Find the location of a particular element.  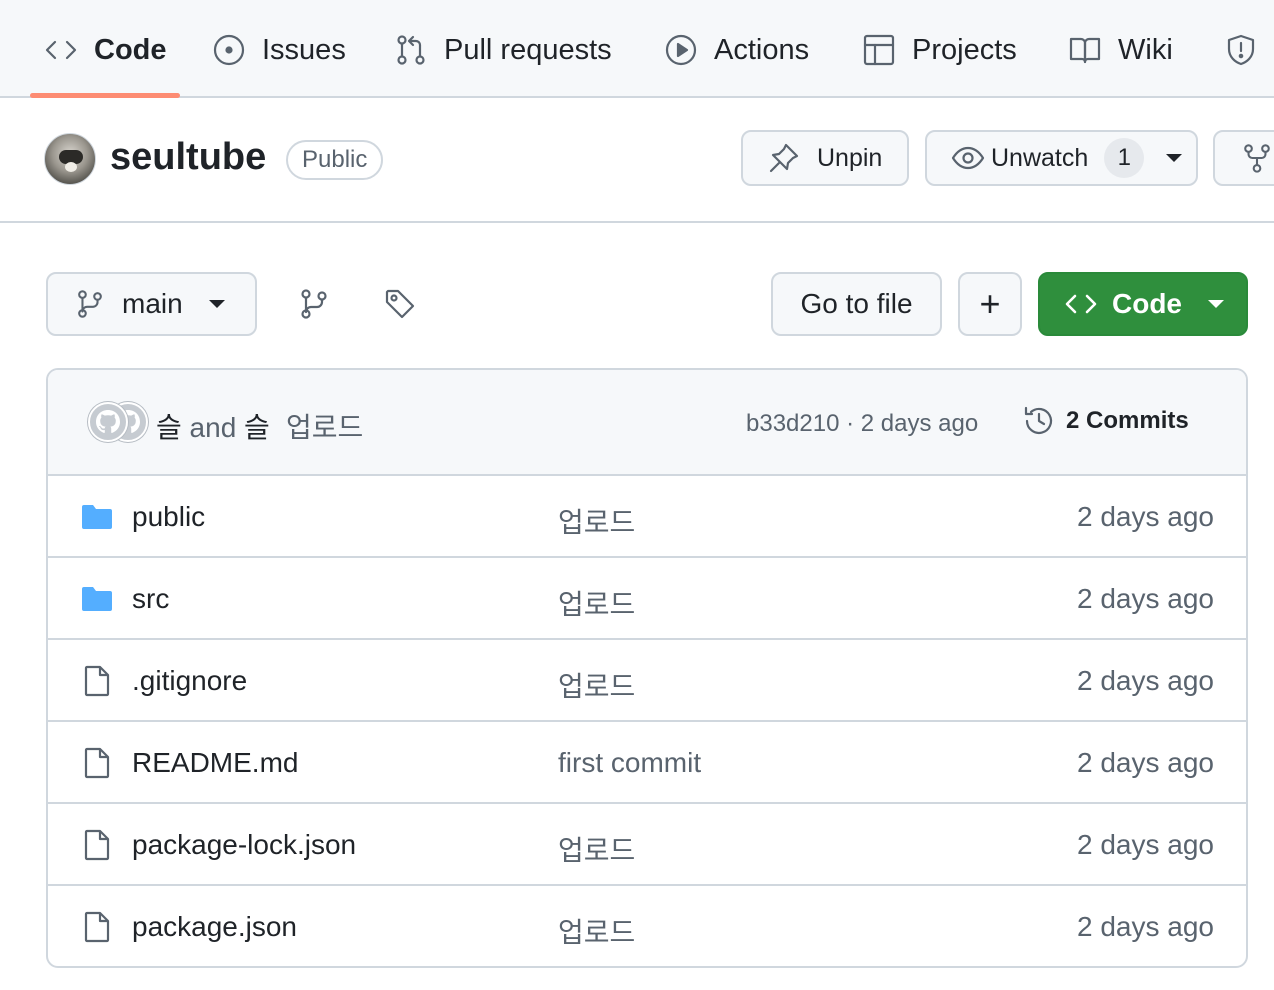

tab-wiki-label: Wiki is located at coordinates (1145, 49).